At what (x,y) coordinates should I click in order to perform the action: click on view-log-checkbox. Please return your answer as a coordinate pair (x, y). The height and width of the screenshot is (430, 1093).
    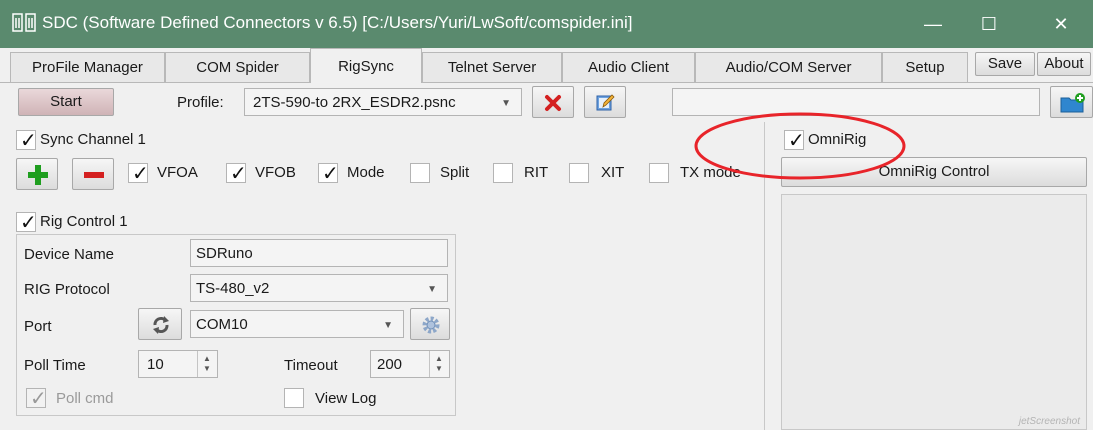
    Looking at the image, I should click on (294, 398).